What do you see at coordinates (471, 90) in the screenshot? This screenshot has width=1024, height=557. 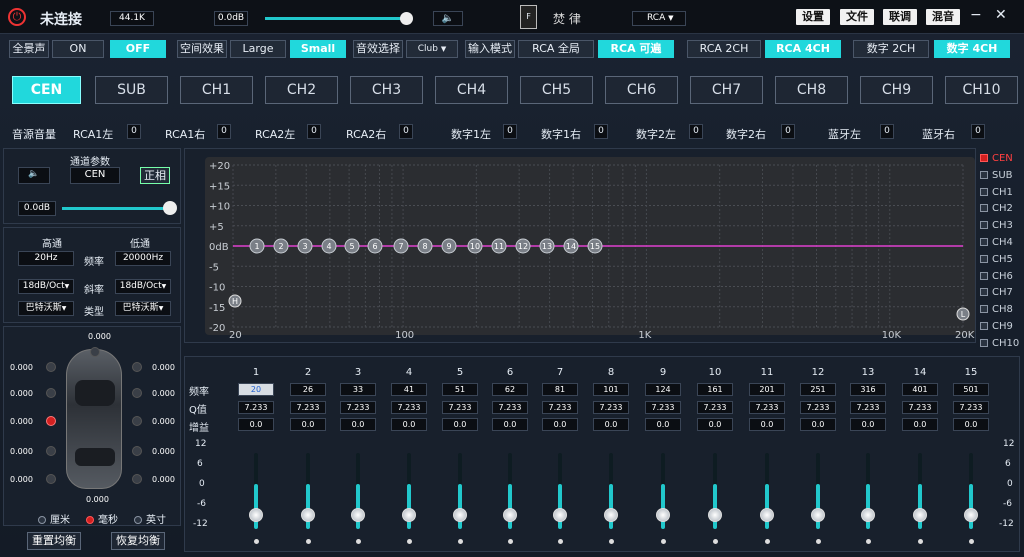 I see `tab-ch4: CH4` at bounding box center [471, 90].